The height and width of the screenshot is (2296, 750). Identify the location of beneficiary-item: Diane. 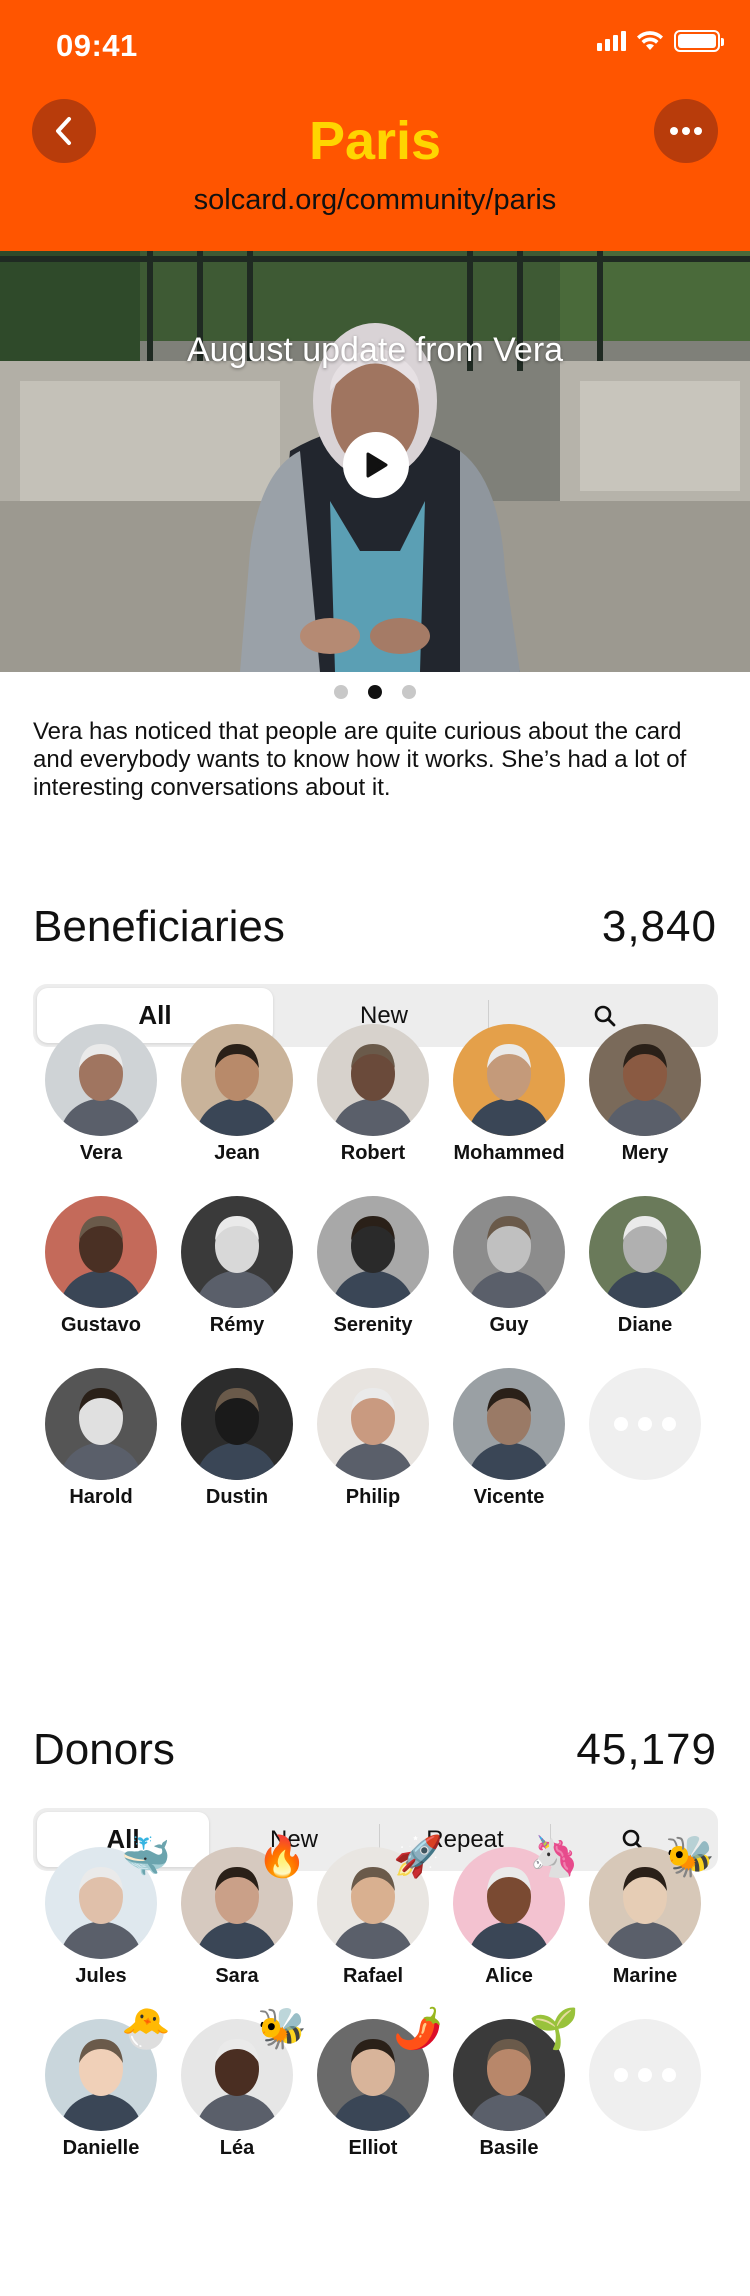
(645, 1266).